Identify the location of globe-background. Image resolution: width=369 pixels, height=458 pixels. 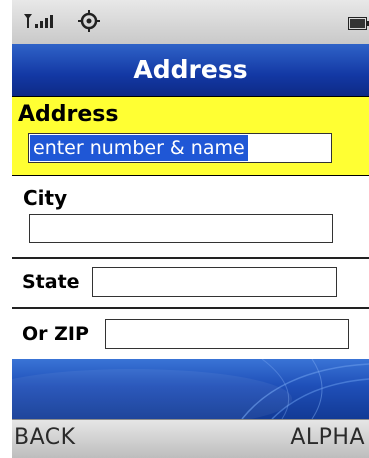
(190, 389).